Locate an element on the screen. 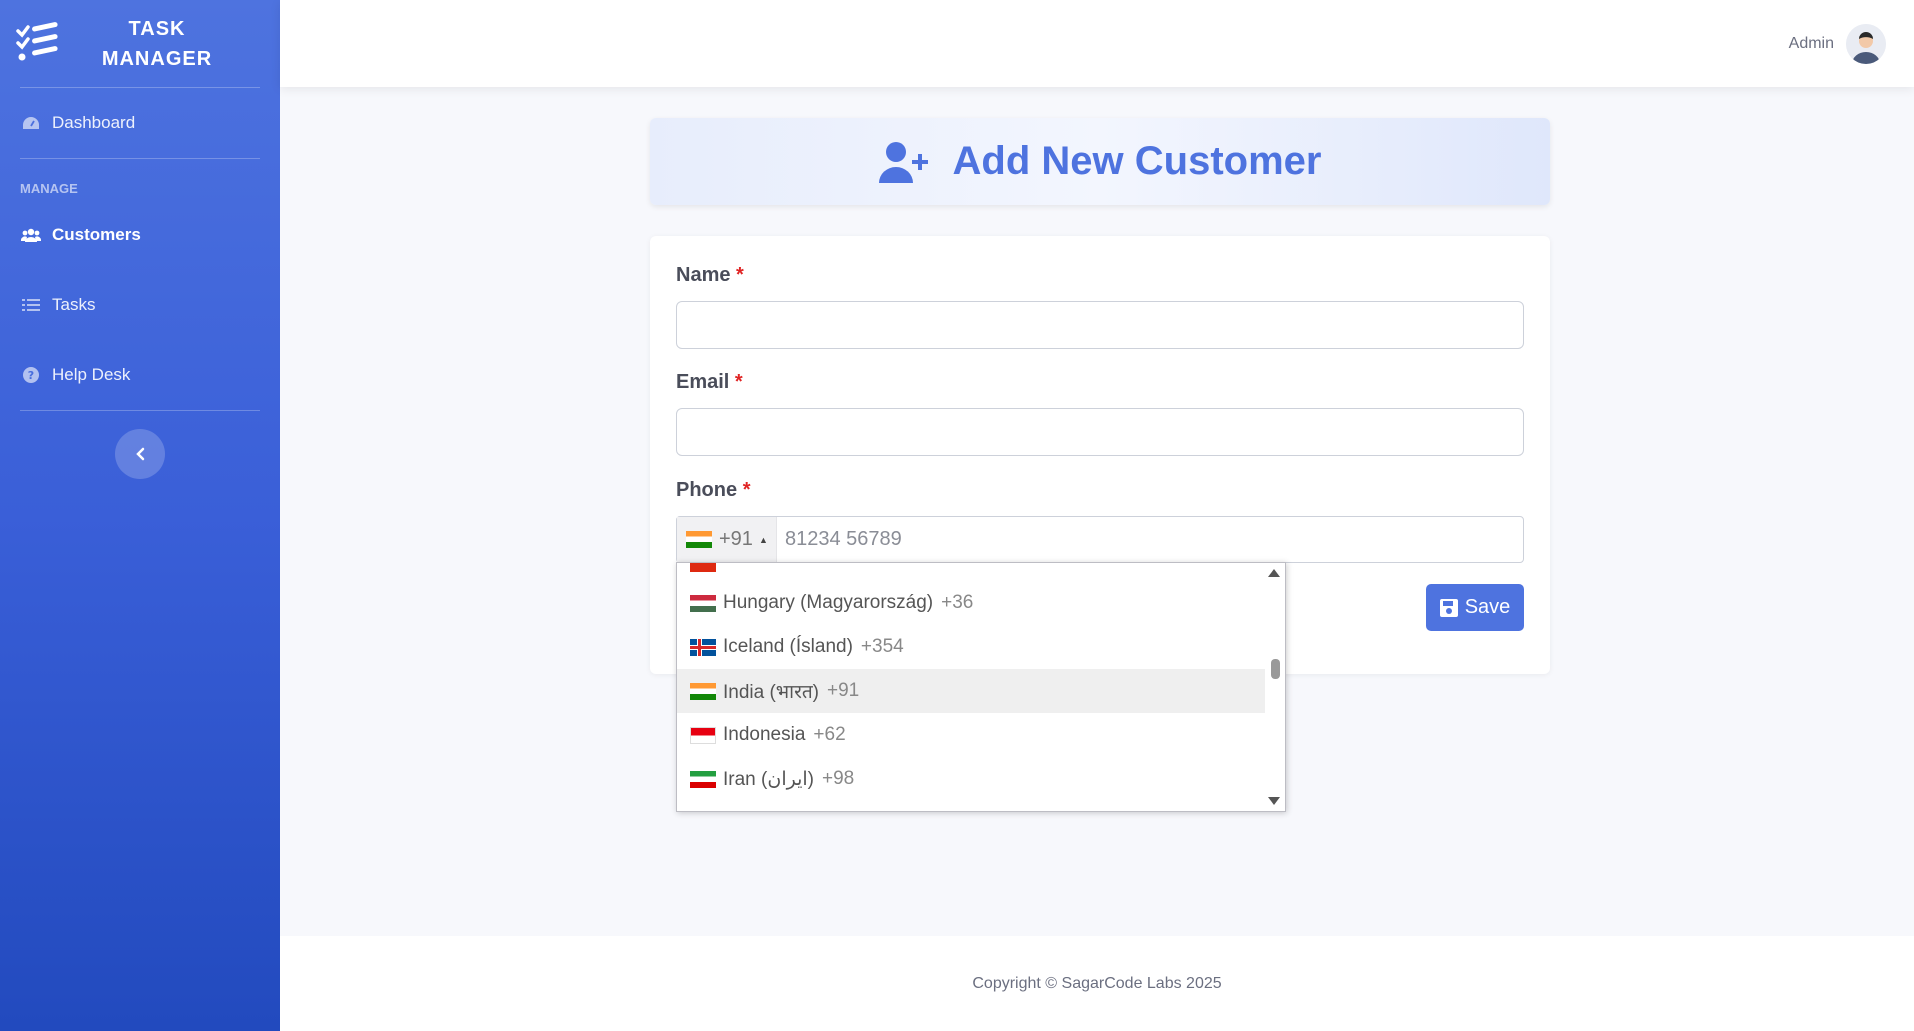 The width and height of the screenshot is (1914, 1031). chevron-left-icon is located at coordinates (140, 454).